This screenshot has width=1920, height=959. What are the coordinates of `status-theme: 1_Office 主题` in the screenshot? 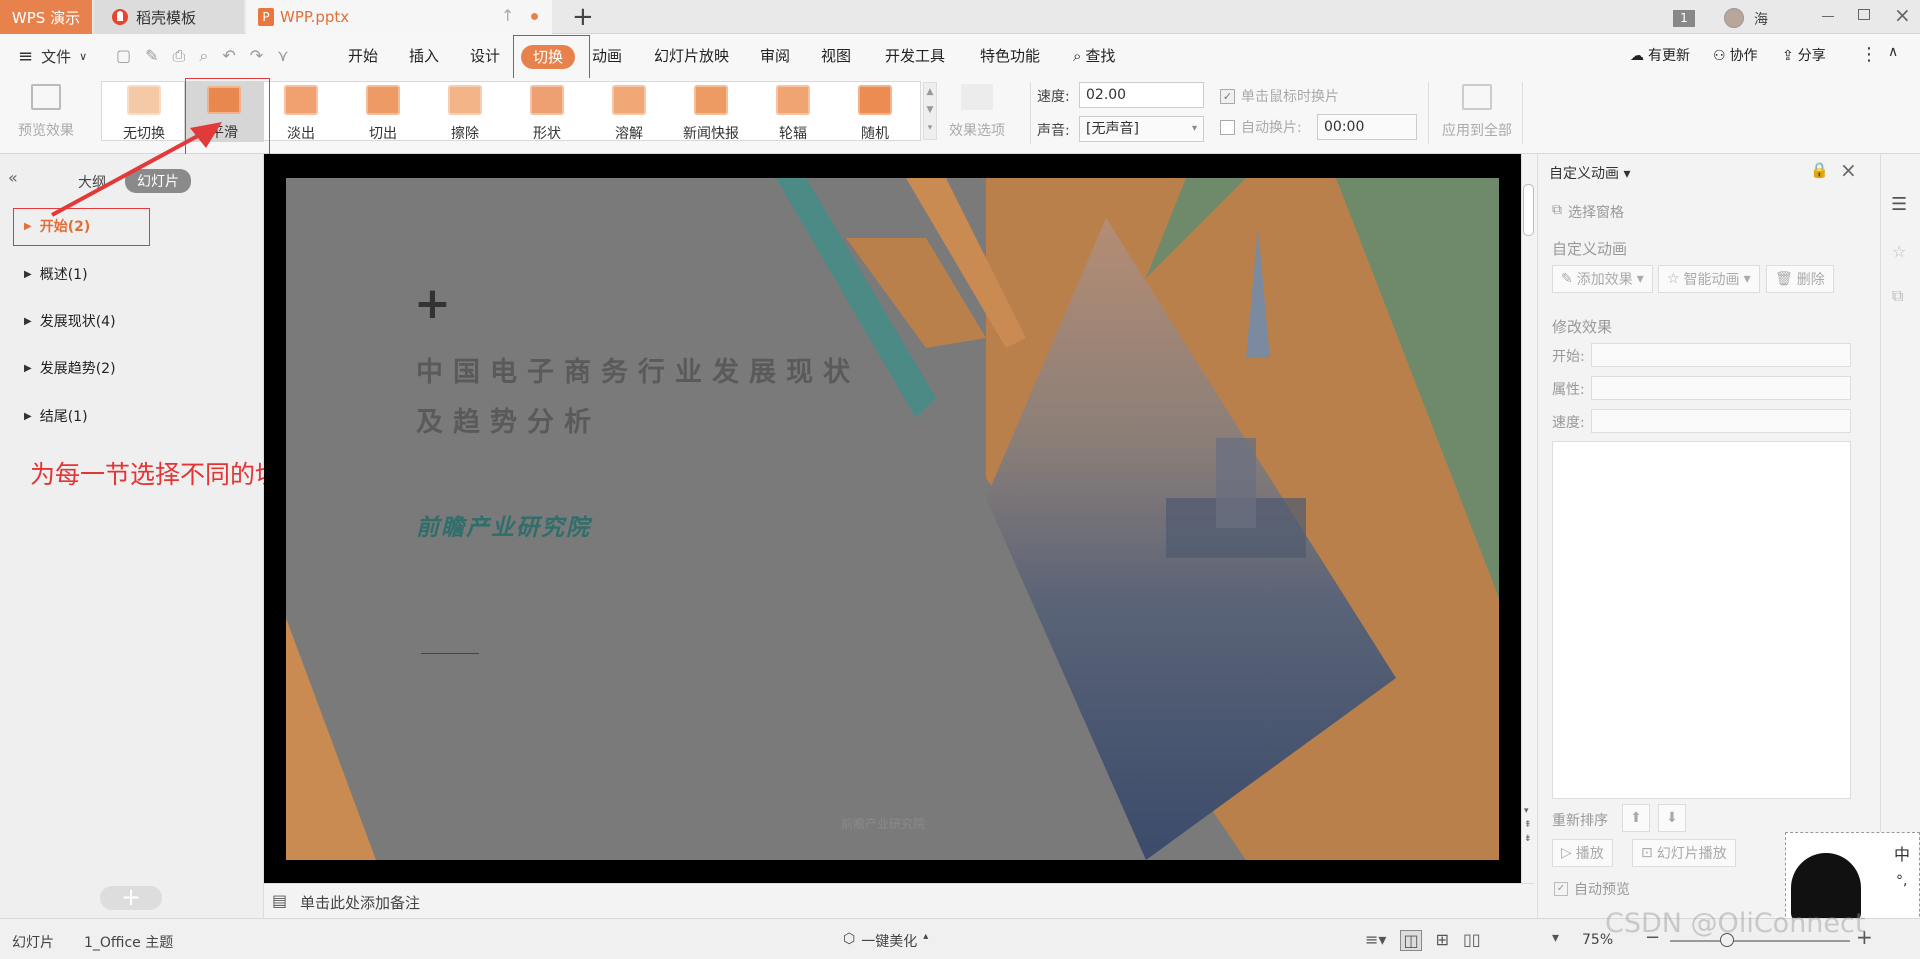 It's located at (128, 942).